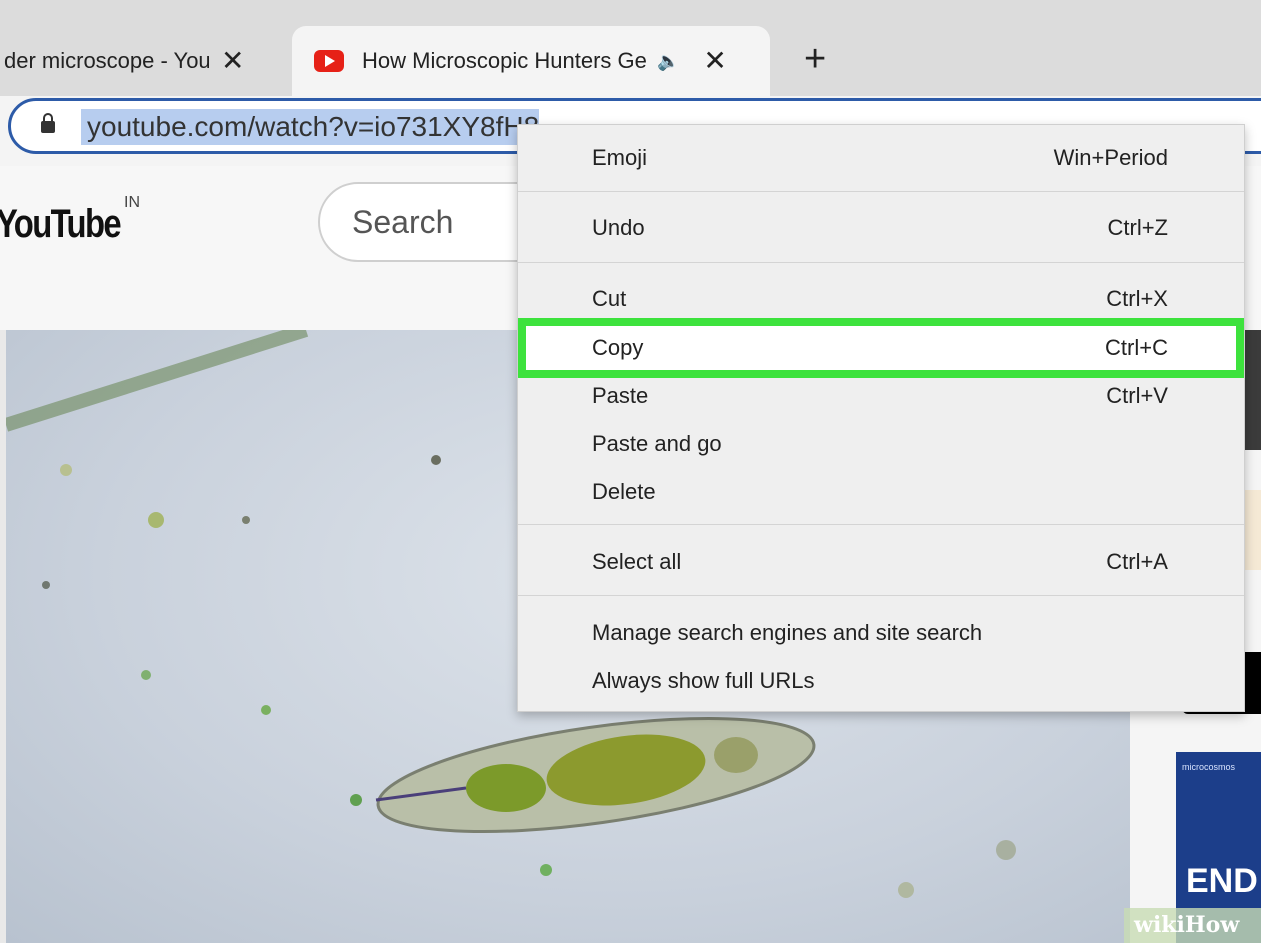  What do you see at coordinates (1136, 347) in the screenshot?
I see `menu-item-shortcut: Ctrl+C` at bounding box center [1136, 347].